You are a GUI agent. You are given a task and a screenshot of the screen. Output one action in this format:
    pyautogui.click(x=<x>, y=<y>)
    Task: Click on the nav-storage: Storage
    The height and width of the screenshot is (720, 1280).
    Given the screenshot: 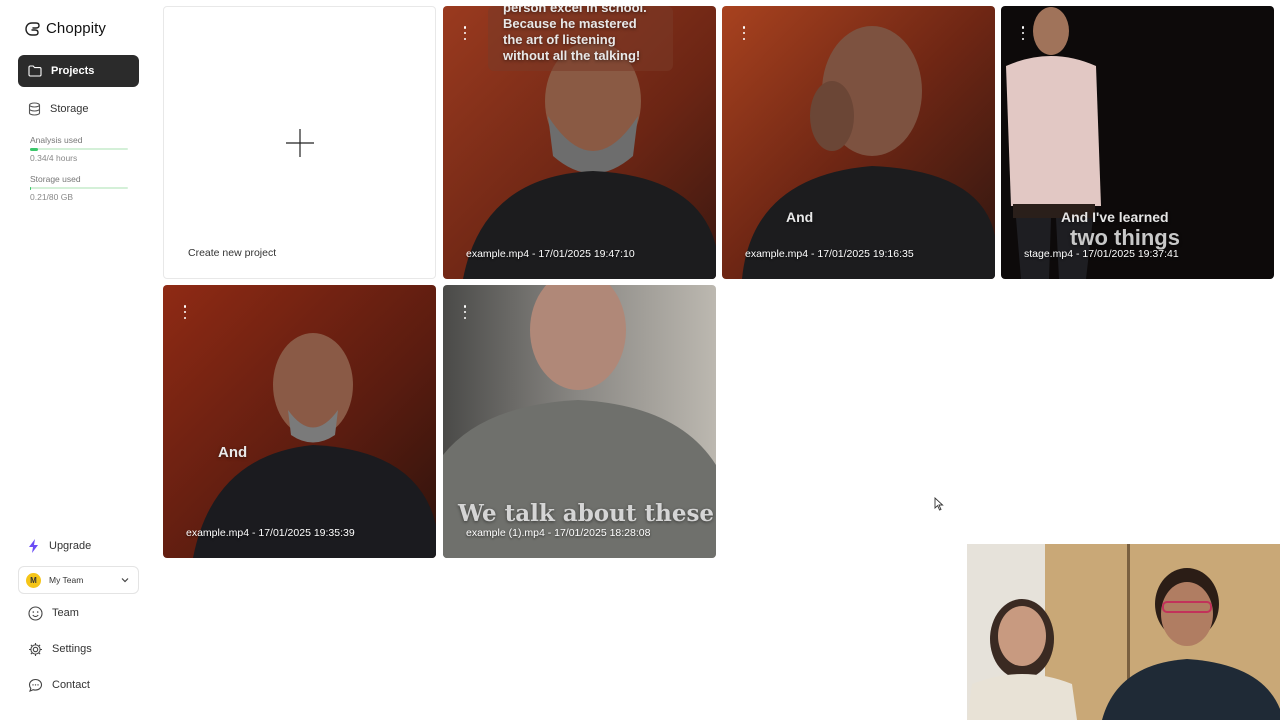 What is the action you would take?
    pyautogui.click(x=78, y=109)
    